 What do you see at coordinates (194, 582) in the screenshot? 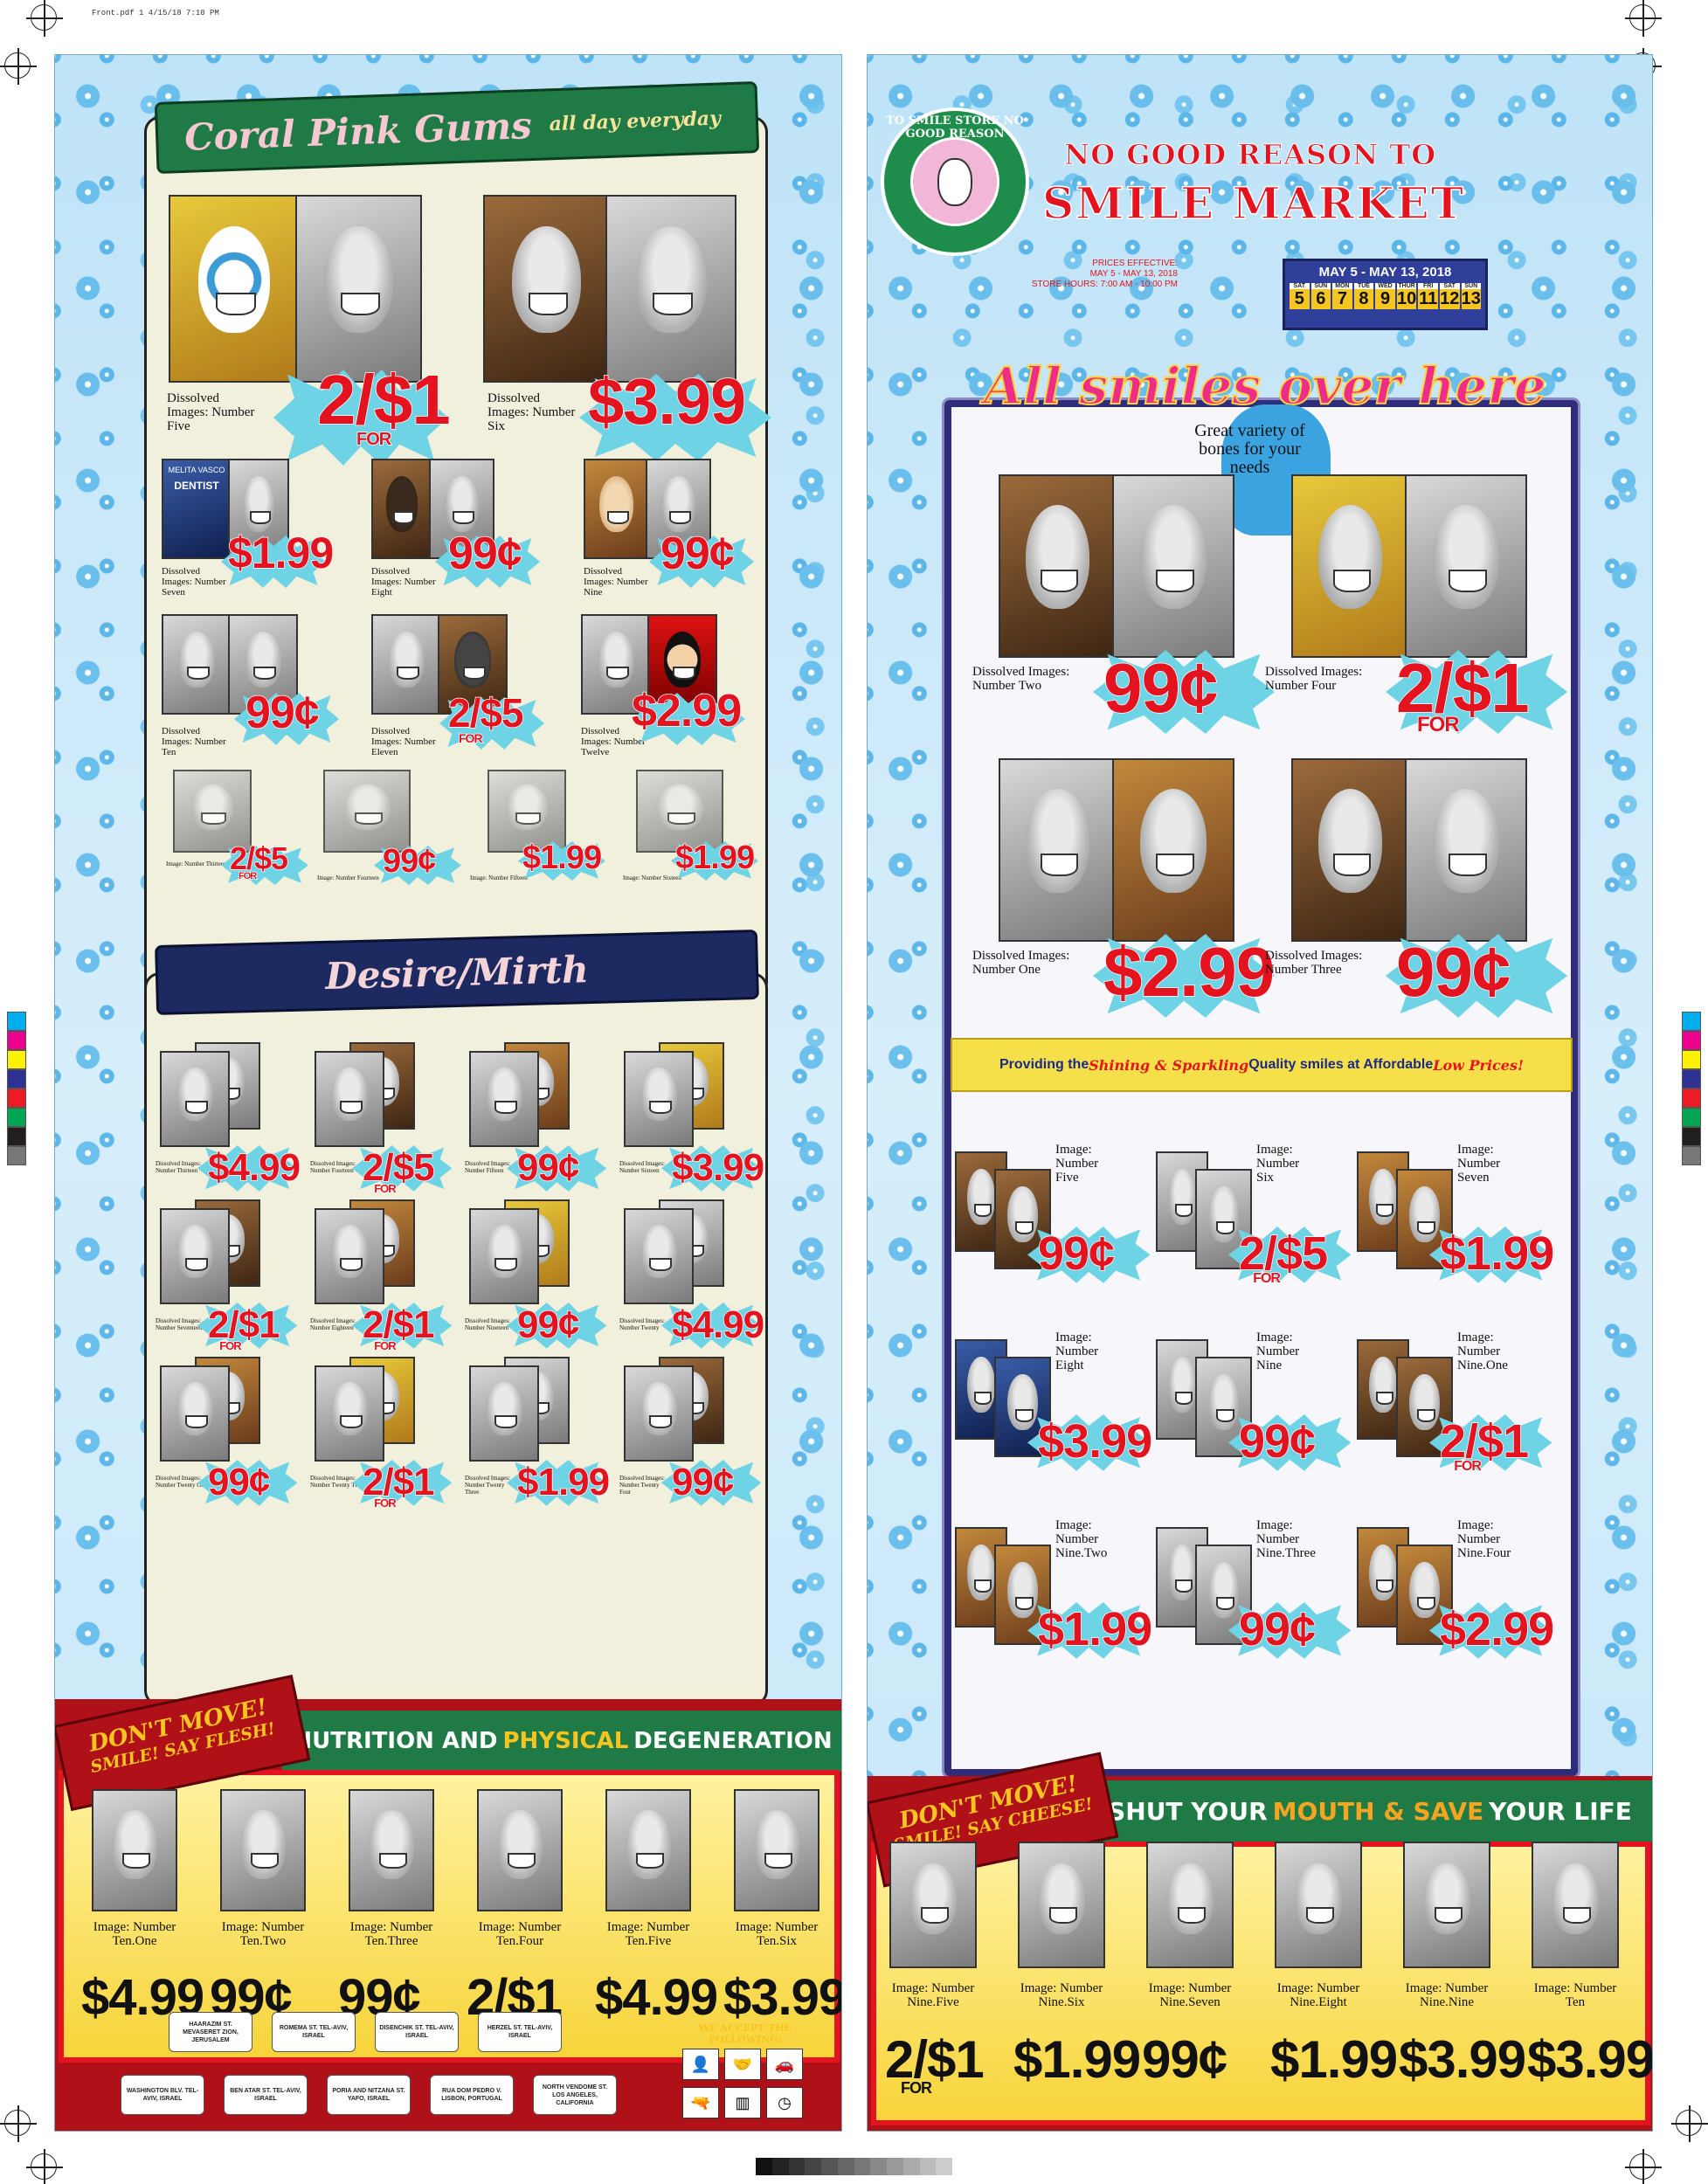
I see `item-label: Dissolved Images: Number Seven` at bounding box center [194, 582].